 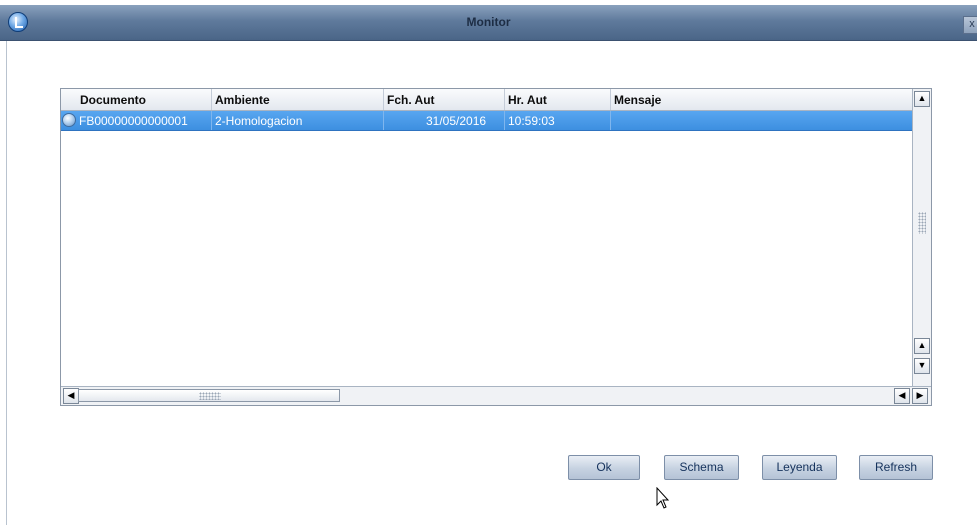 What do you see at coordinates (604, 467) in the screenshot?
I see `ok-button: Ok` at bounding box center [604, 467].